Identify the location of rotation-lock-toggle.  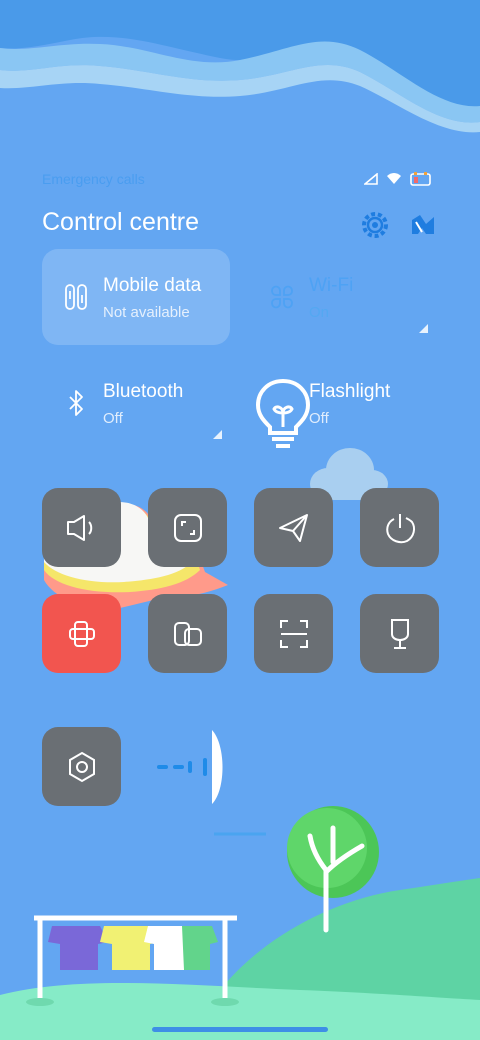
(81, 633).